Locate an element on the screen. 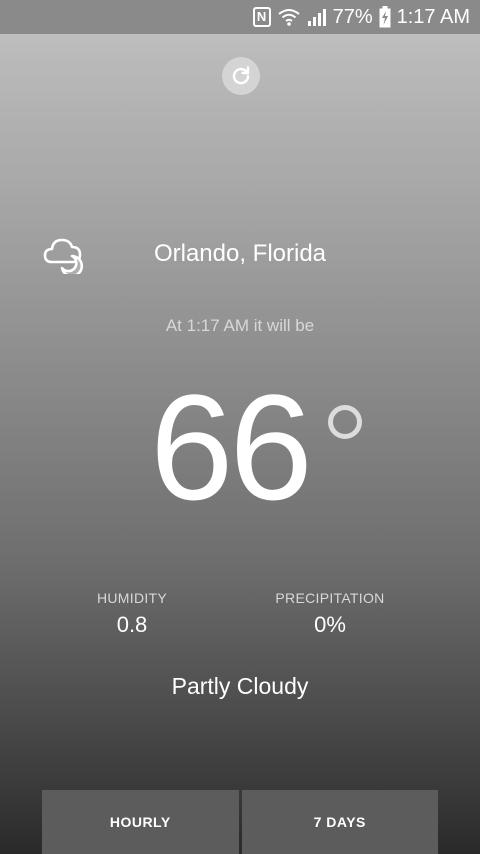  status-bar: N 77% 1:17 AM is located at coordinates (240, 17).